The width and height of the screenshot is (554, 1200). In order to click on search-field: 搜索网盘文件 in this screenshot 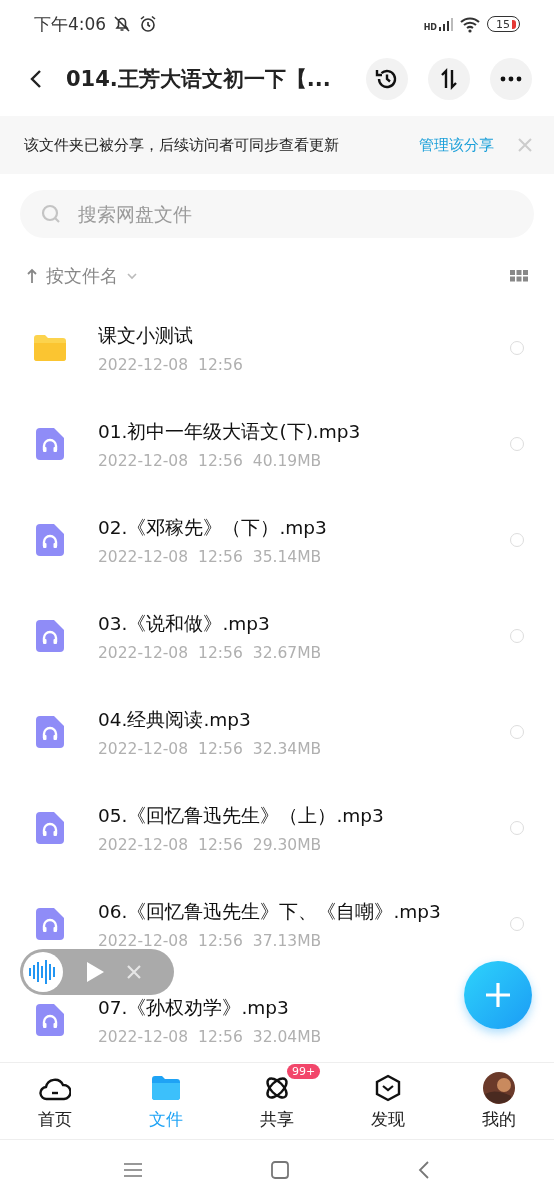, I will do `click(277, 214)`.